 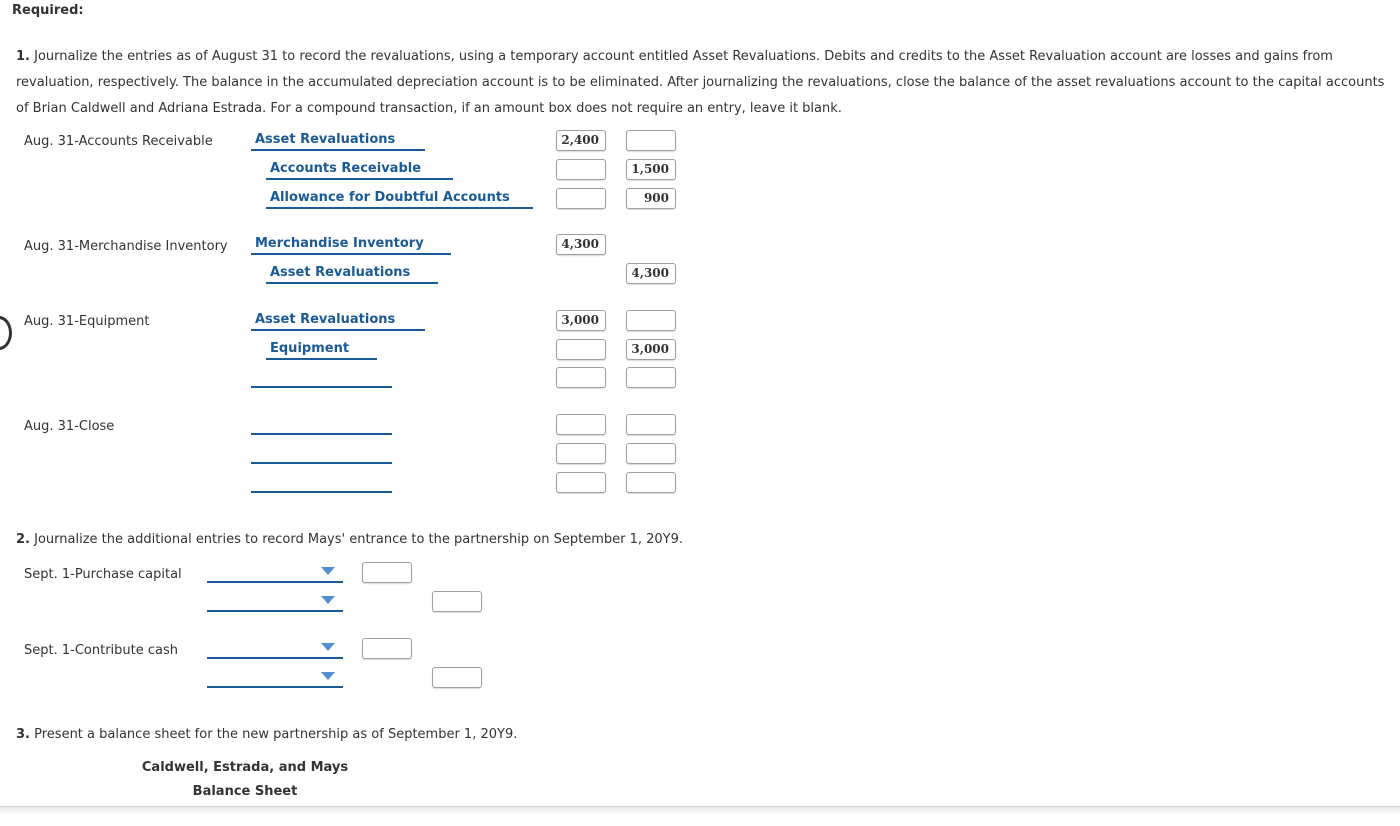 I want to click on entry-label: Aug. 31-Accounts Receivable, so click(x=118, y=141).